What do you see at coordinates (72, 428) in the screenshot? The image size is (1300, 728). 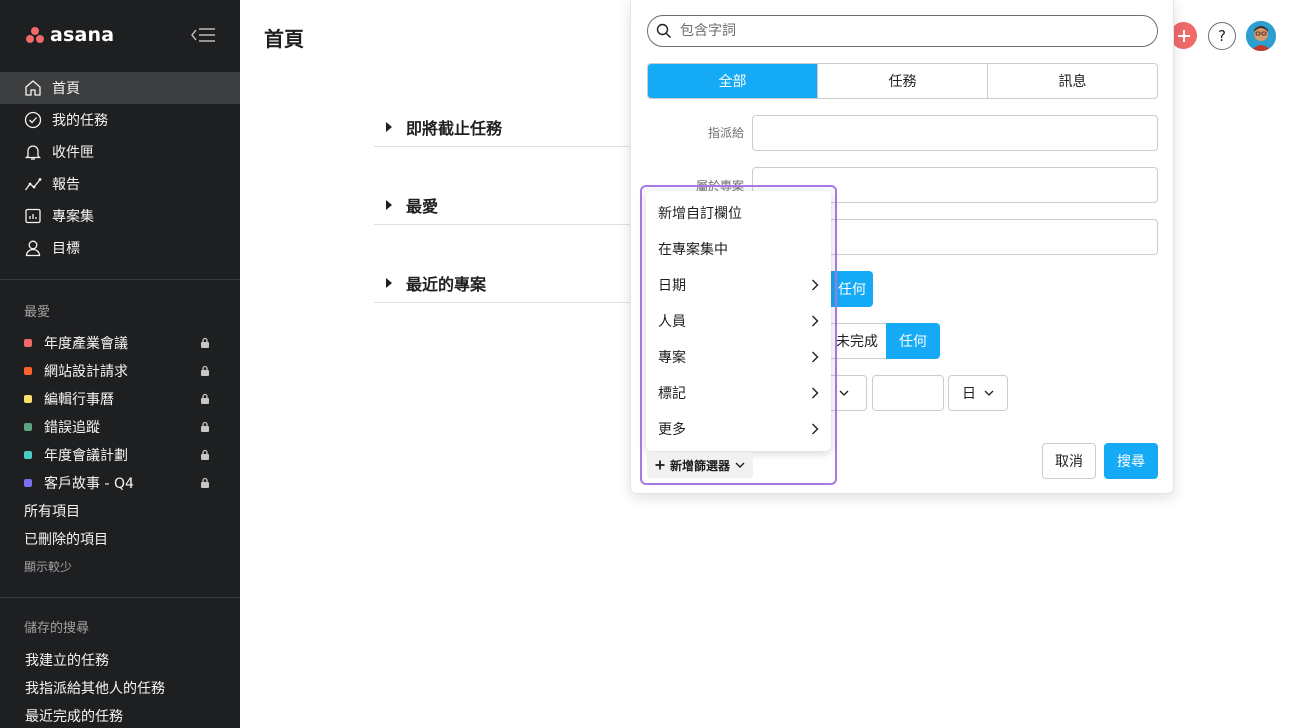 I see `favorite-label: 錯誤追蹤` at bounding box center [72, 428].